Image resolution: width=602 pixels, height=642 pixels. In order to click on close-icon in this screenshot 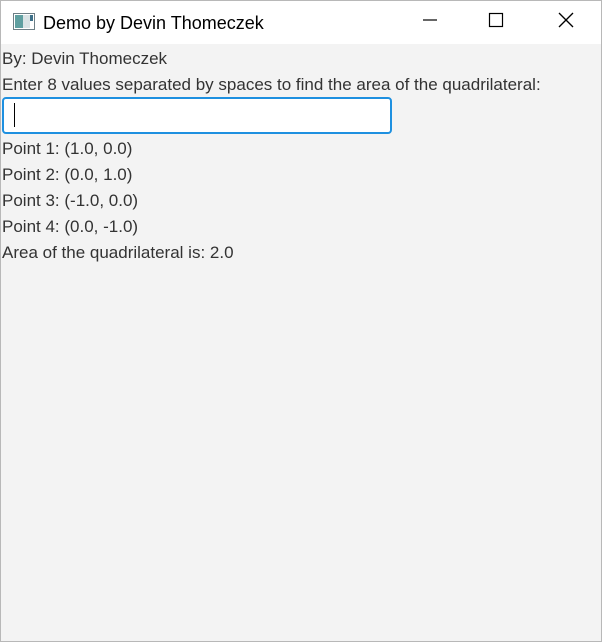, I will do `click(566, 22)`.